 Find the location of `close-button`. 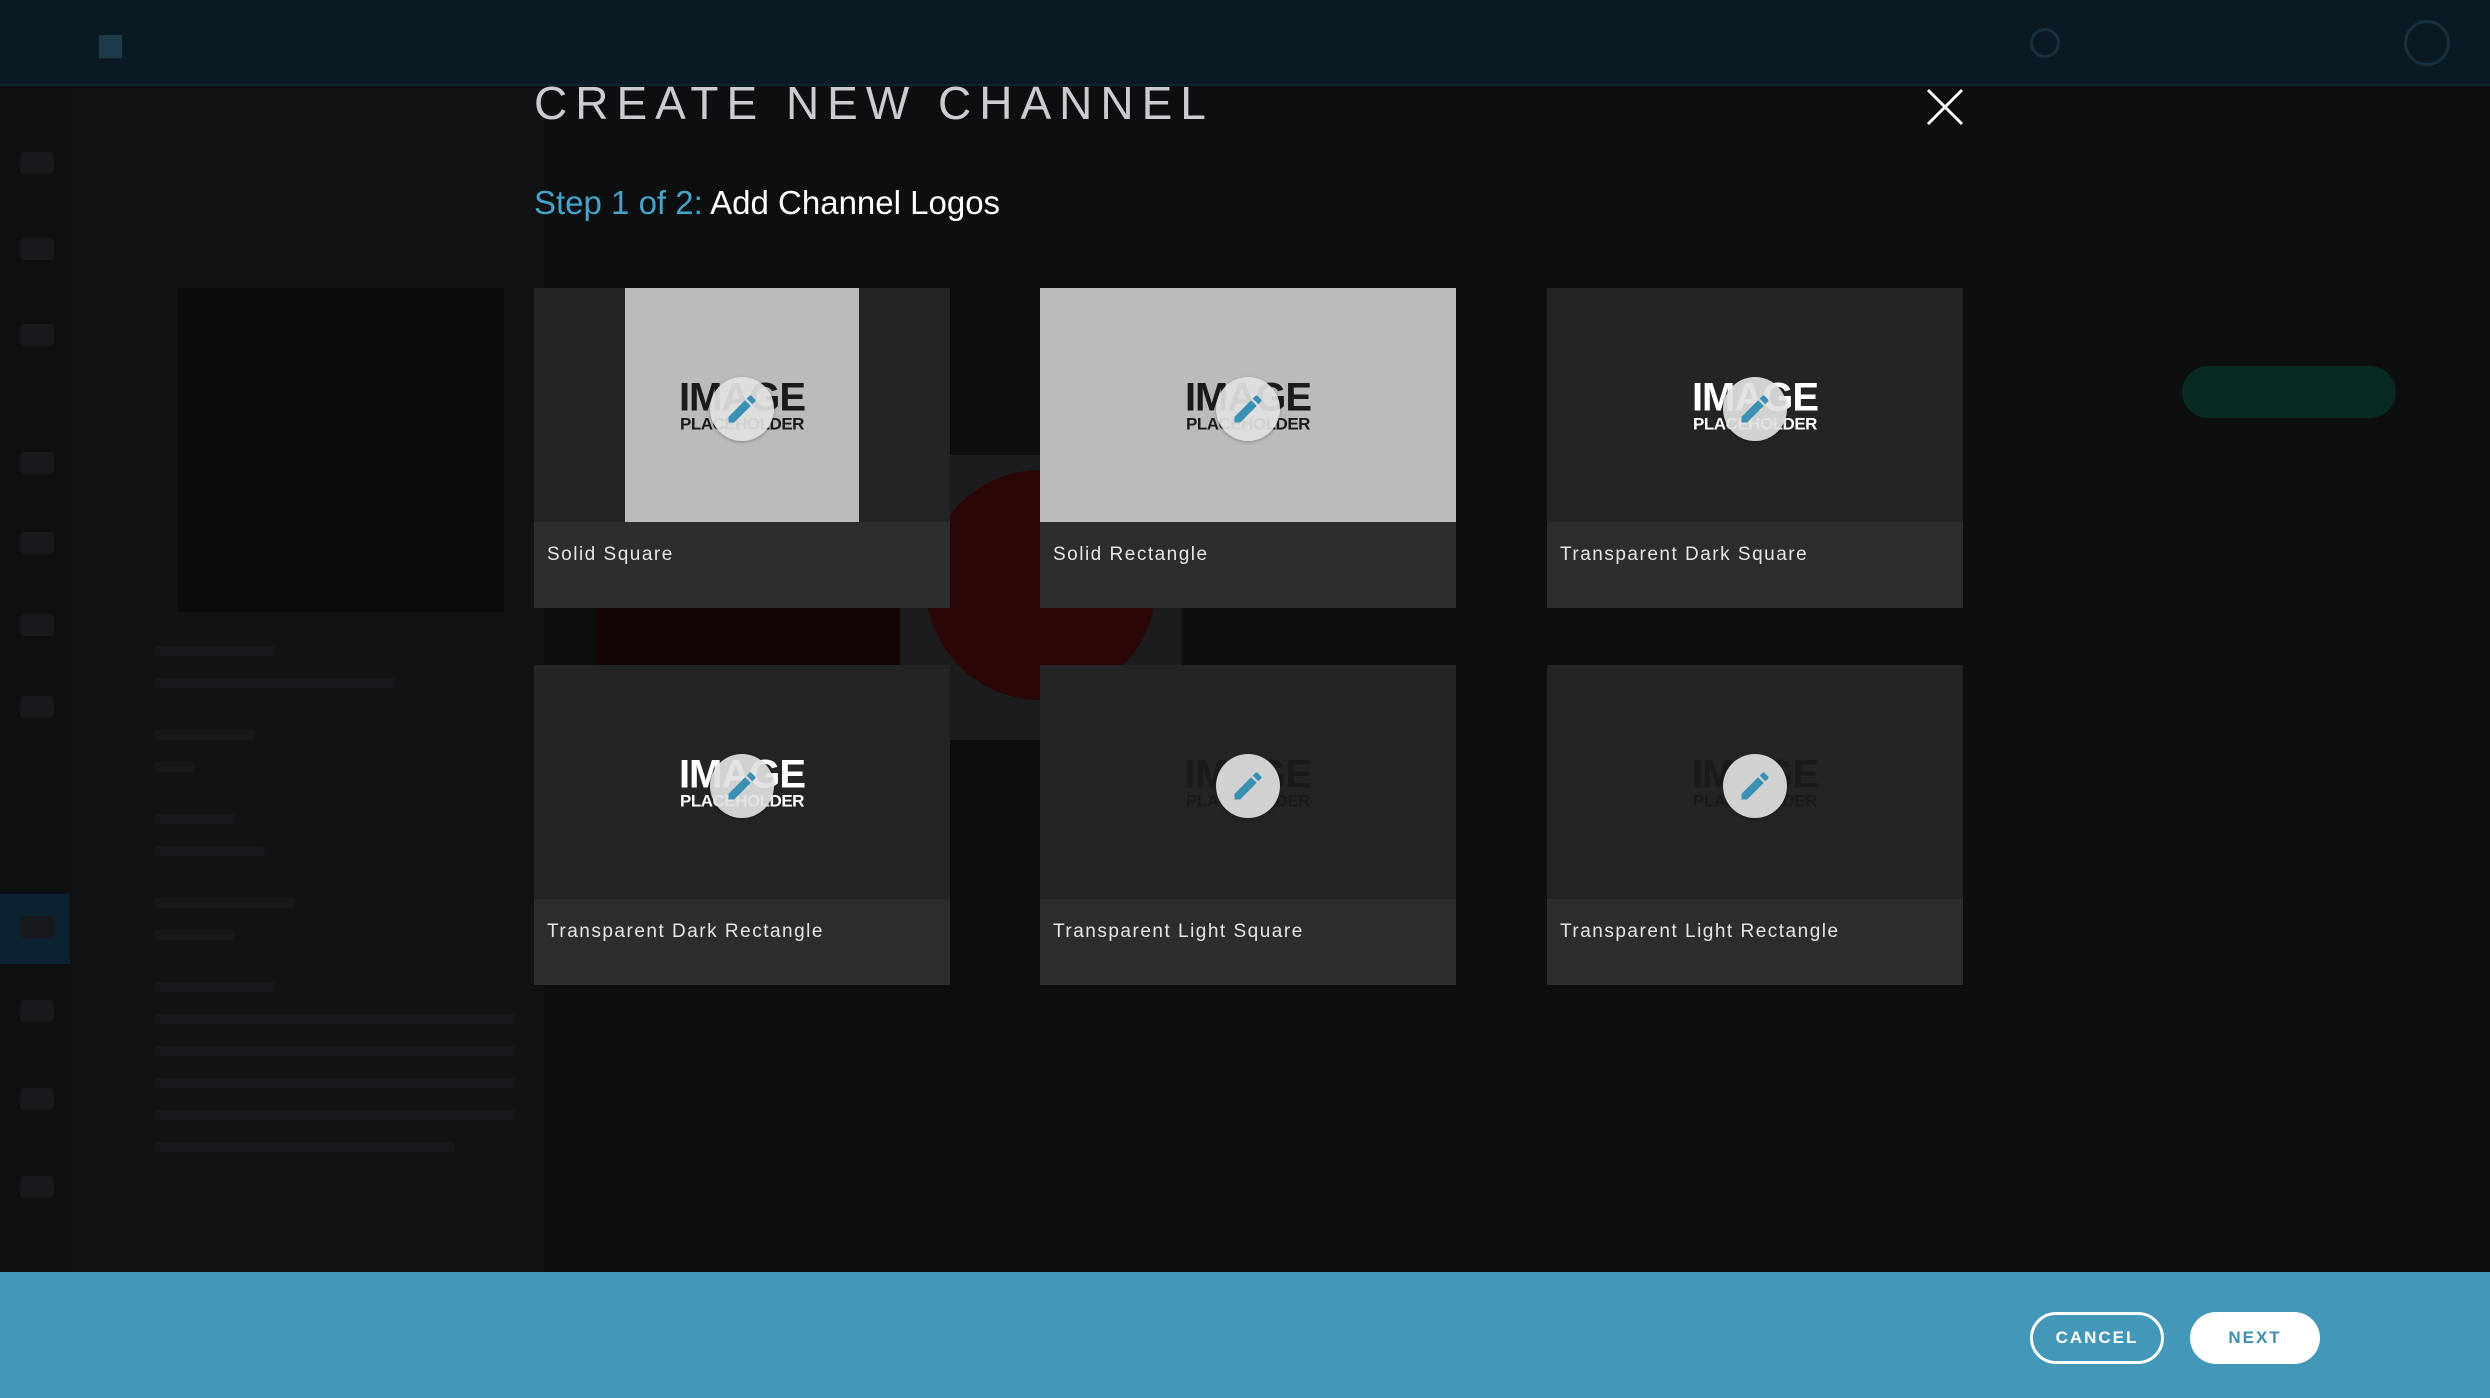

close-button is located at coordinates (1945, 107).